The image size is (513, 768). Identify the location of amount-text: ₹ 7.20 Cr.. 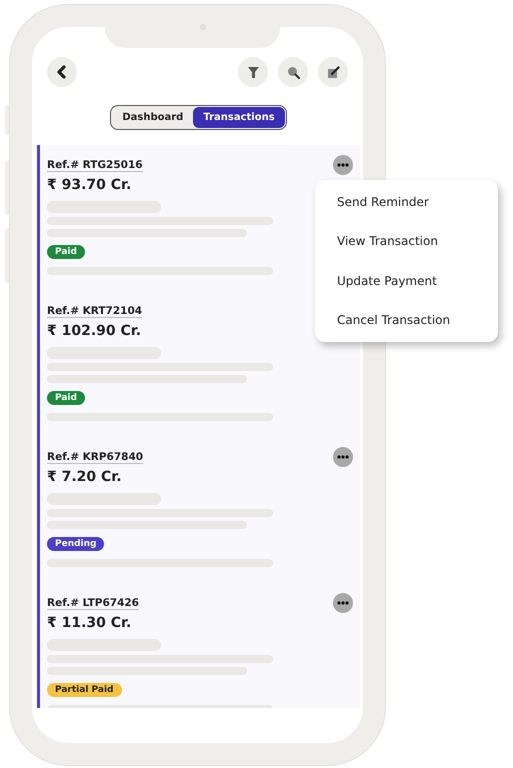
(84, 477).